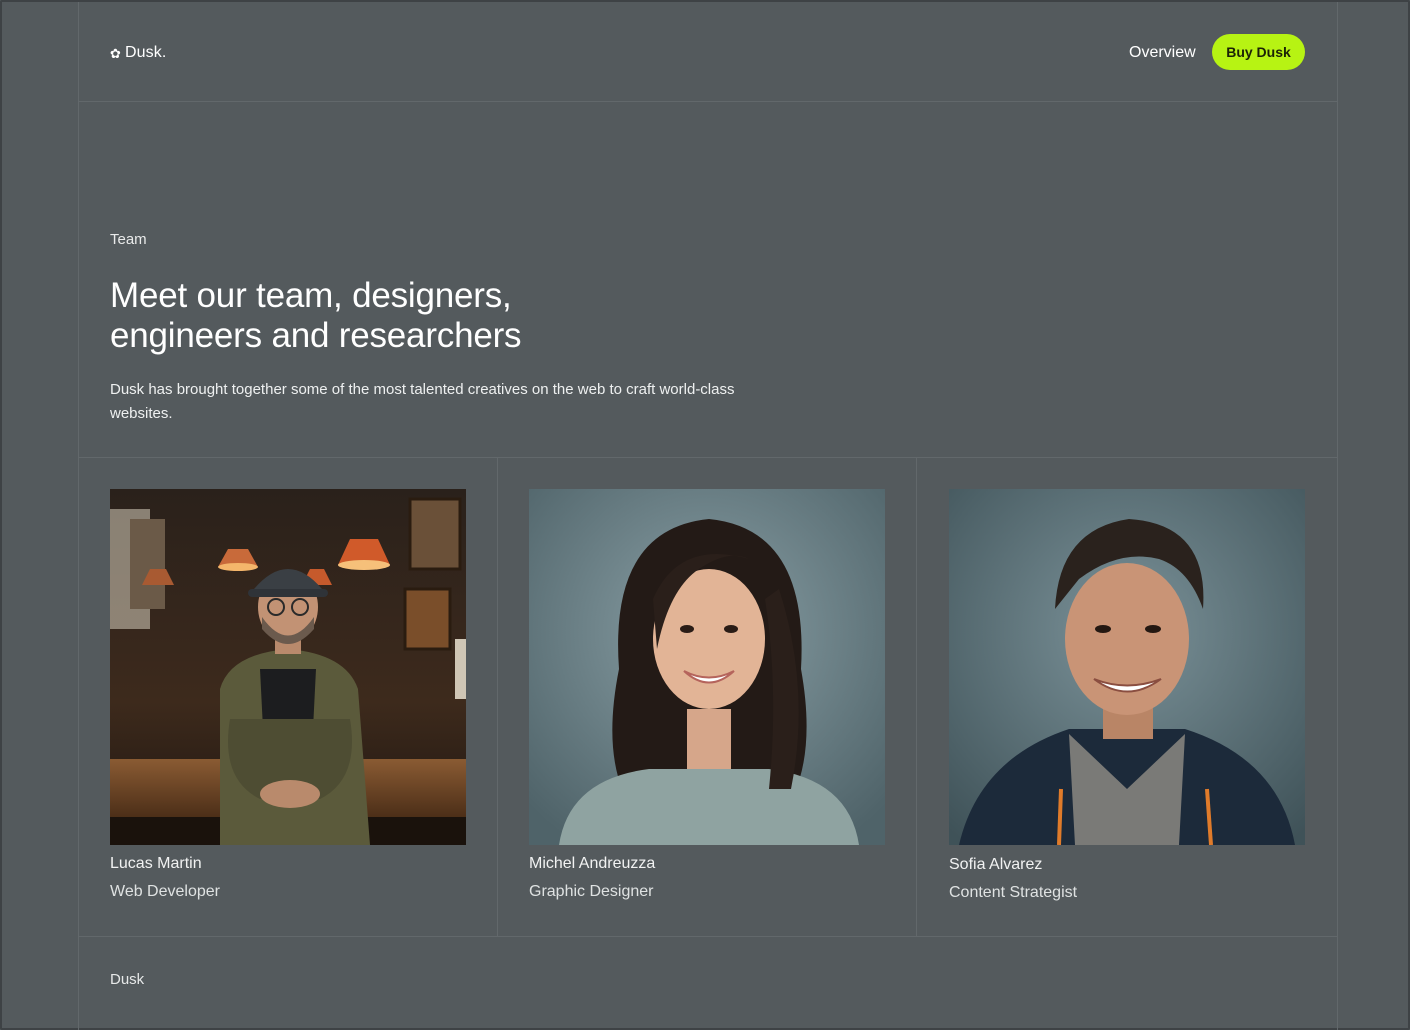 This screenshot has width=1410, height=1030. I want to click on brand-name: Dusk., so click(146, 52).